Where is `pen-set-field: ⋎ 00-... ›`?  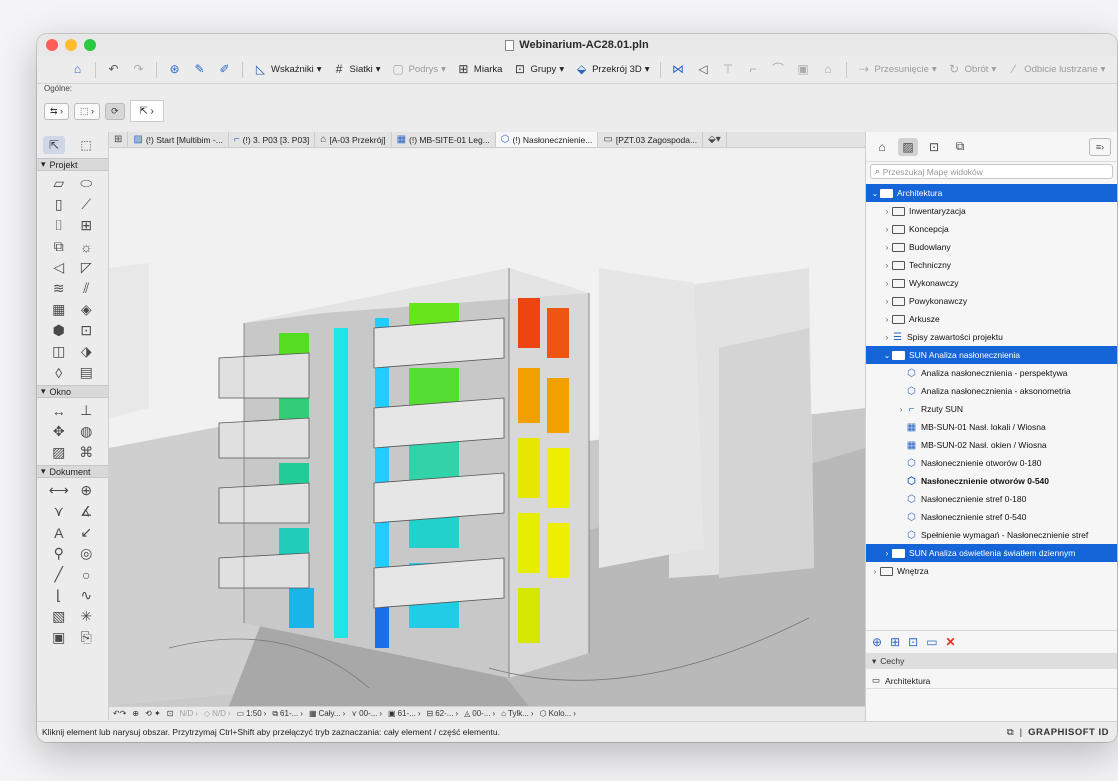 pen-set-field: ⋎ 00-... › is located at coordinates (366, 713).